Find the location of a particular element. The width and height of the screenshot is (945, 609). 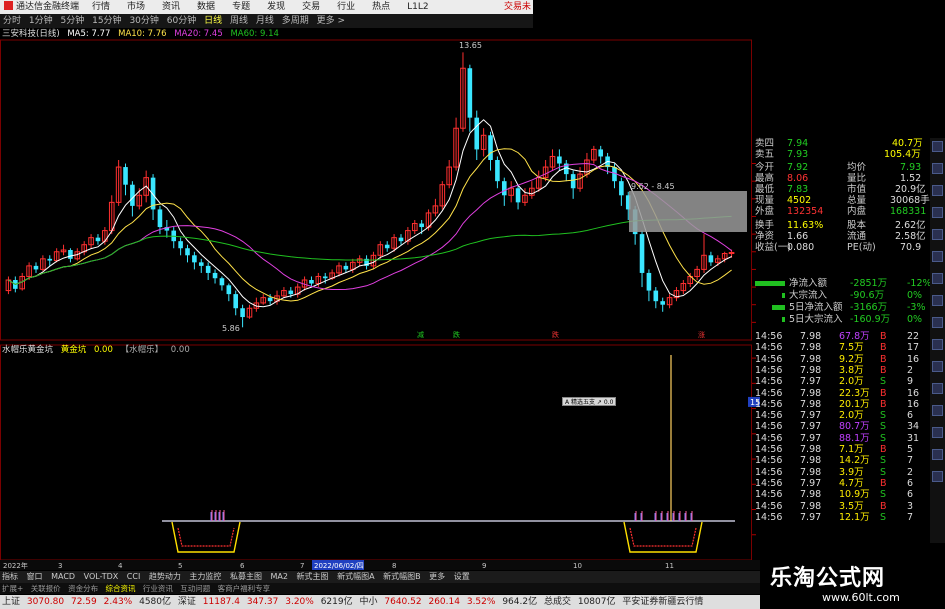

tick-price: 7.98 is located at coordinates (811, 348).